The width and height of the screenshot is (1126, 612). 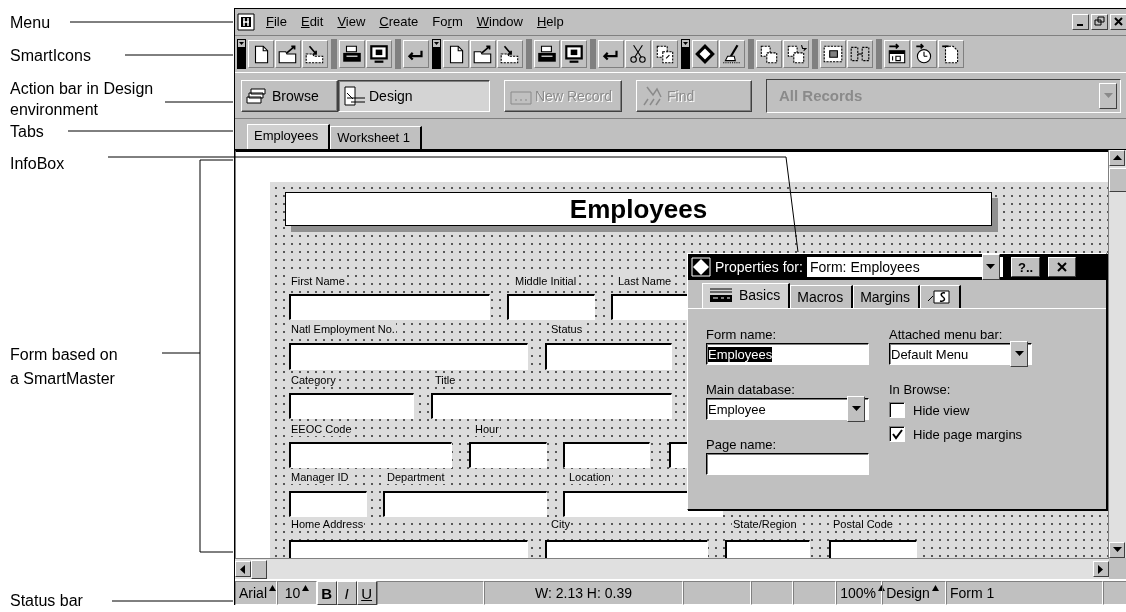 What do you see at coordinates (653, 95) in the screenshot?
I see `binoculars-icon` at bounding box center [653, 95].